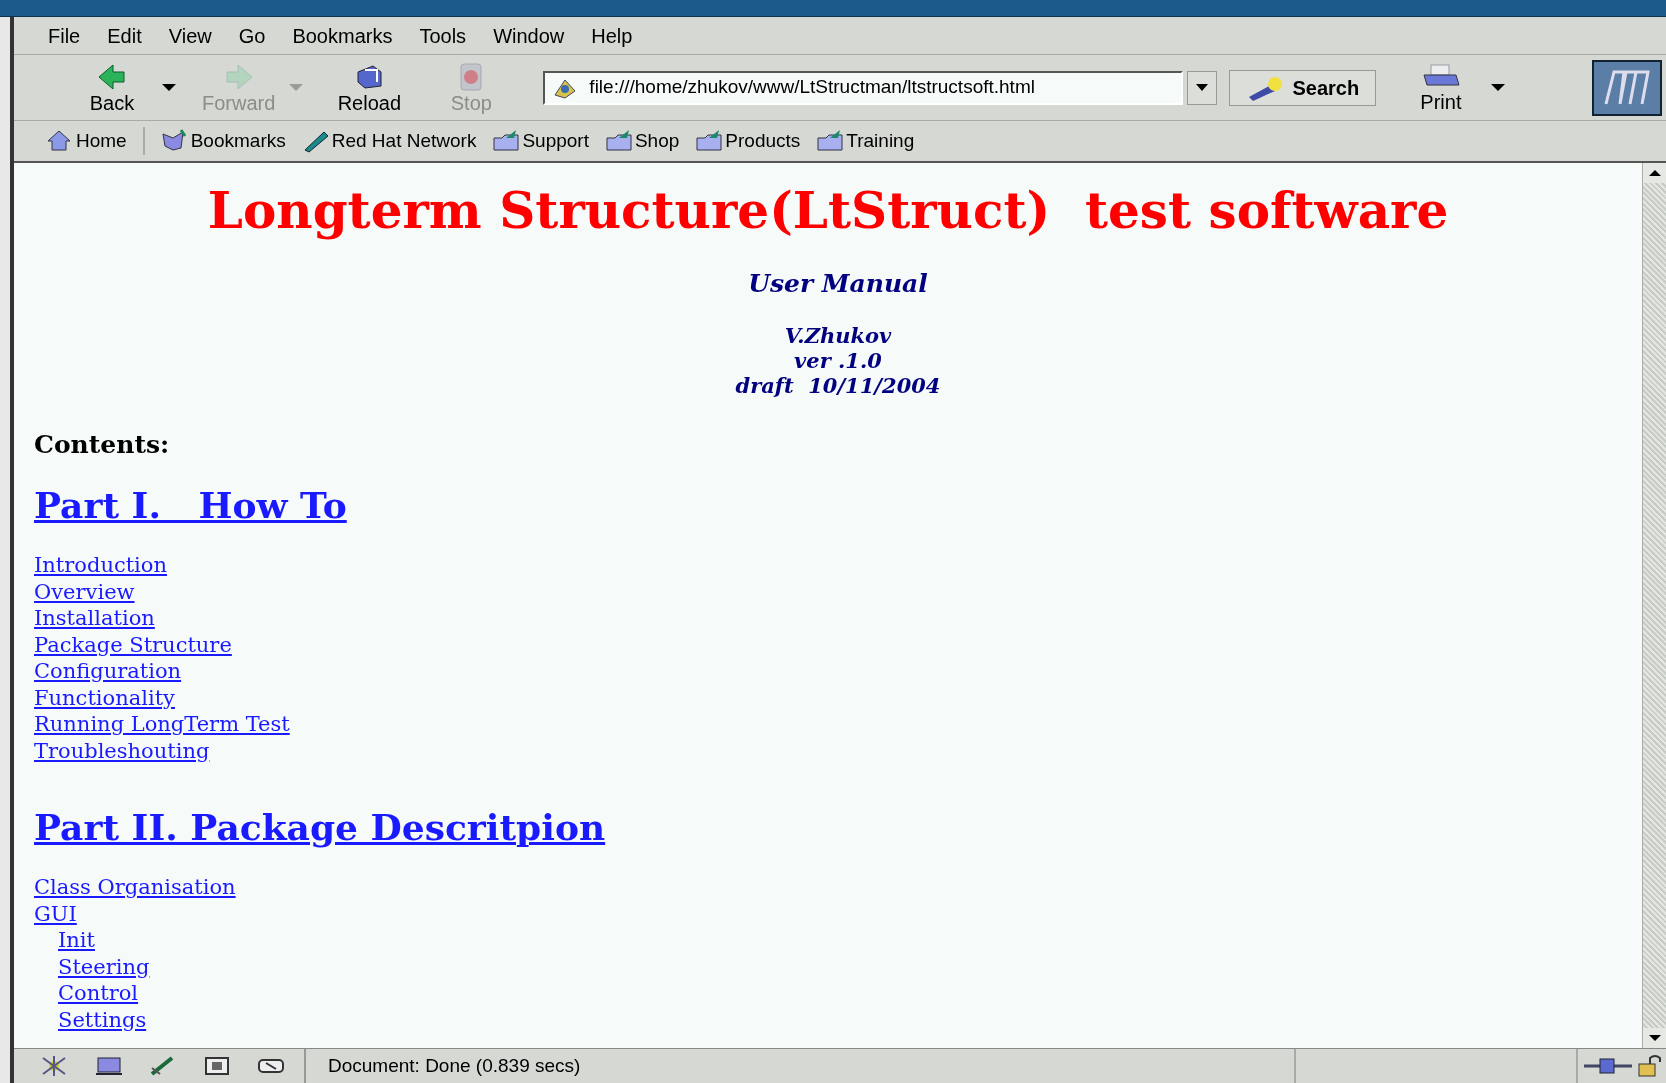 Image resolution: width=1666 pixels, height=1083 pixels. Describe the element at coordinates (223, 141) in the screenshot. I see `bookmark-button: Bookmarks` at that location.